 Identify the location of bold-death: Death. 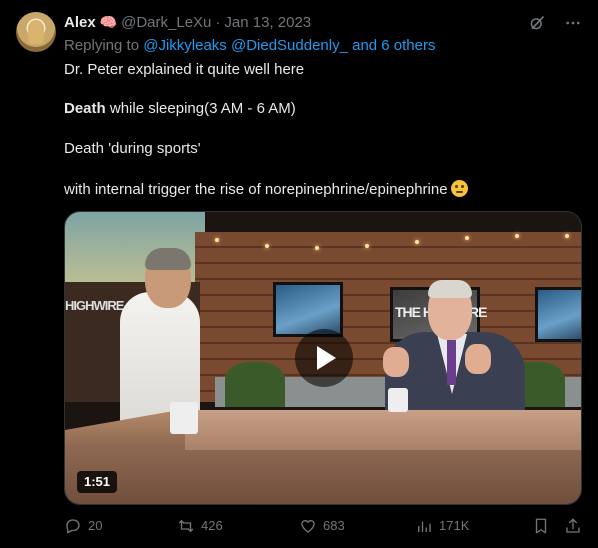
(85, 108).